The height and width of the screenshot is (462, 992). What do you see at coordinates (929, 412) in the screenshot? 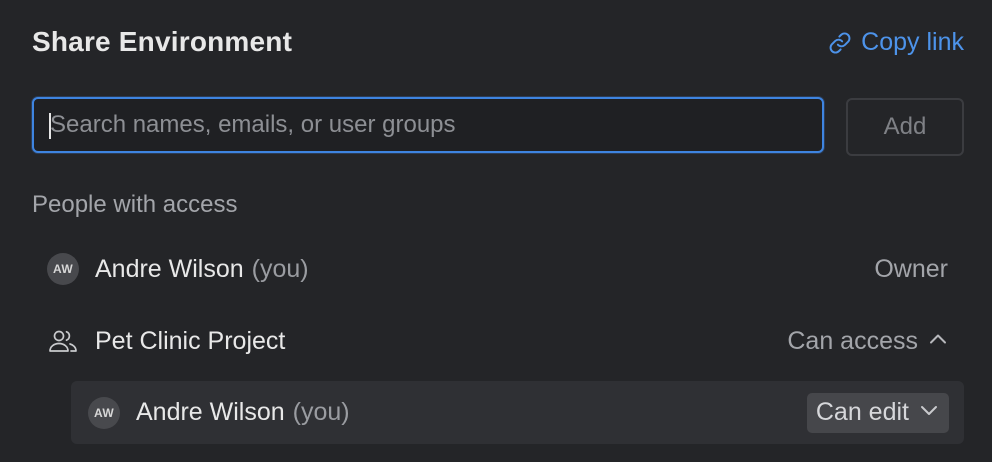
I see `chevron-down-icon` at bounding box center [929, 412].